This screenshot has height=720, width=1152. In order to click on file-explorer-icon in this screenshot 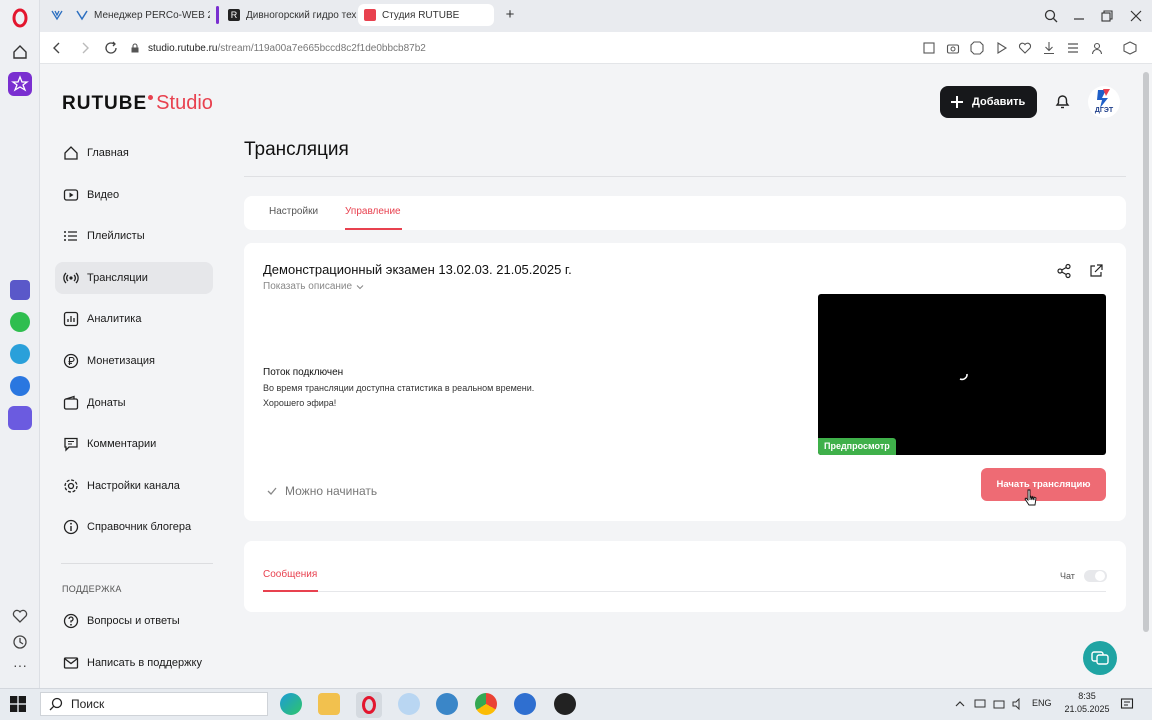, I will do `click(329, 704)`.